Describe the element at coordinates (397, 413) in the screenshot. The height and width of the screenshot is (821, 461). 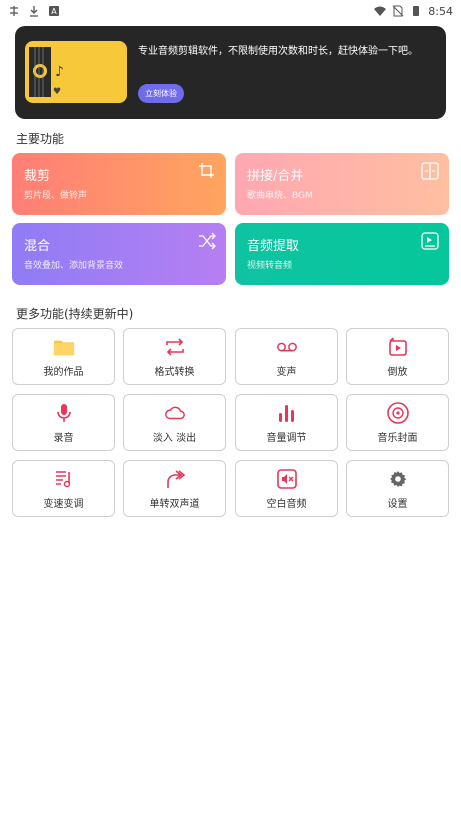
I see `disc-icon` at that location.